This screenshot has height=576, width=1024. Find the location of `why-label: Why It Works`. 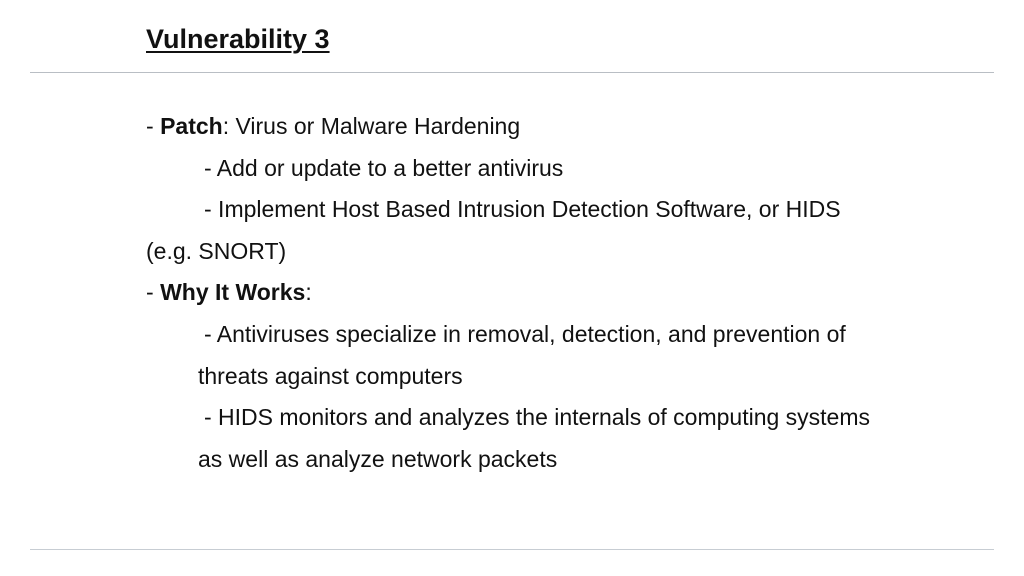

why-label: Why It Works is located at coordinates (233, 292).